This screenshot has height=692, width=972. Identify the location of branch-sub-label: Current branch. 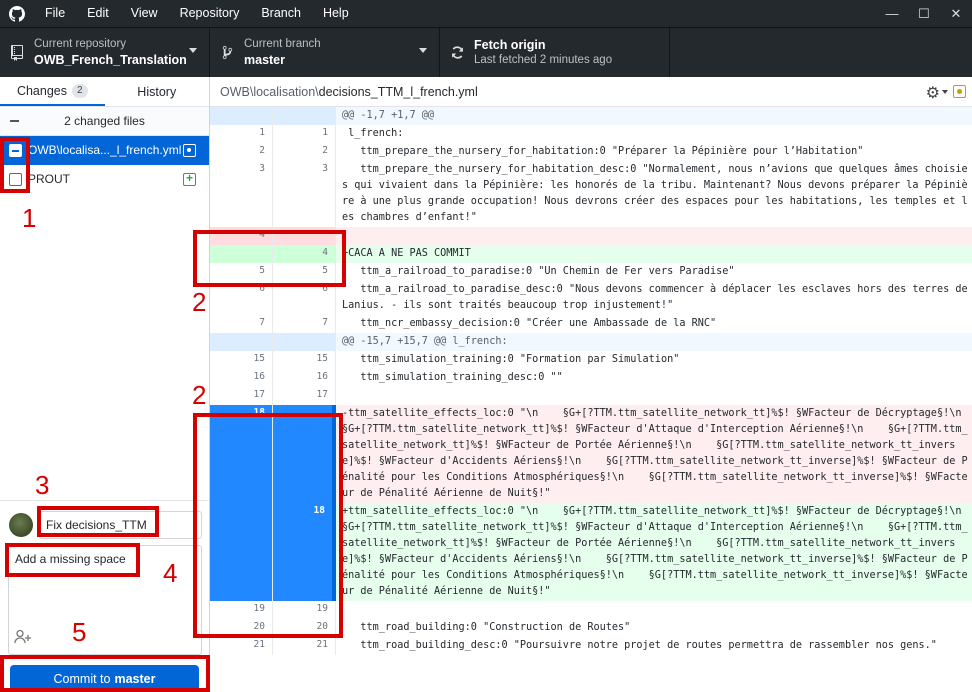
(282, 44).